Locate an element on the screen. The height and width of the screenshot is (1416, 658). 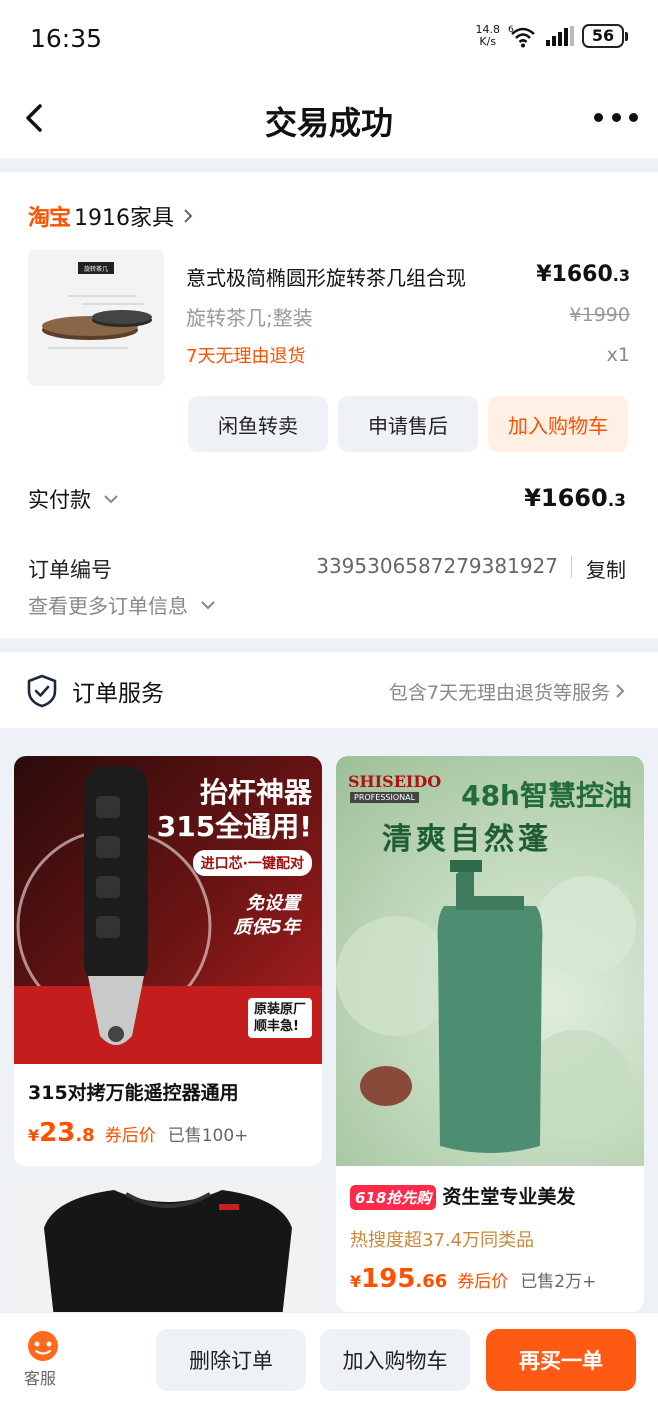
product-image is located at coordinates (168, 1248).